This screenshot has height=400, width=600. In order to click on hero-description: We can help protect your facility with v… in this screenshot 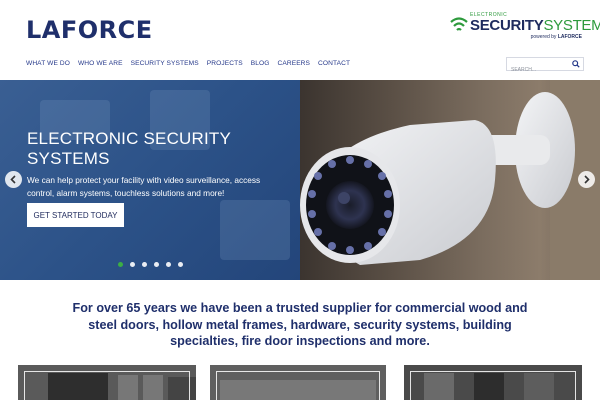, I will do `click(144, 186)`.